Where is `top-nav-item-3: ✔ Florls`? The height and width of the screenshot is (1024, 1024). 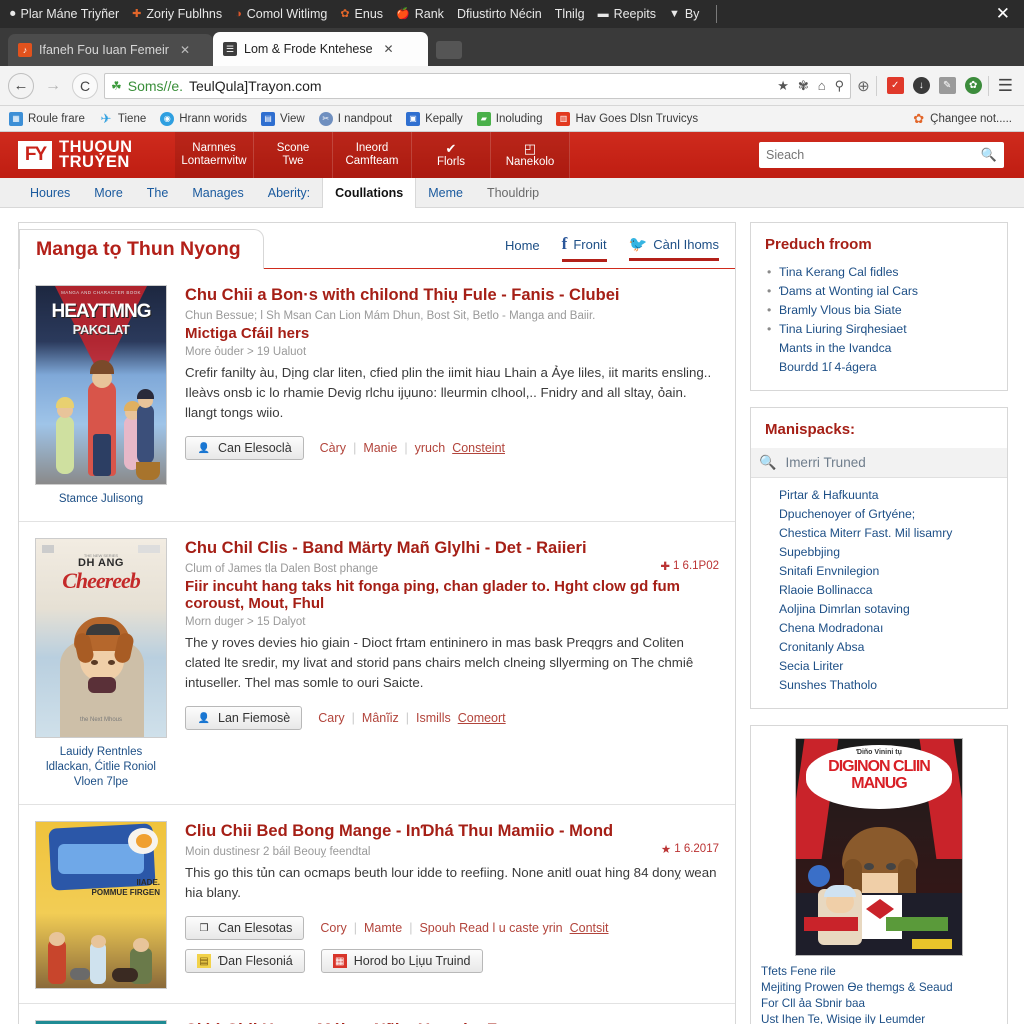 top-nav-item-3: ✔ Florls is located at coordinates (451, 155).